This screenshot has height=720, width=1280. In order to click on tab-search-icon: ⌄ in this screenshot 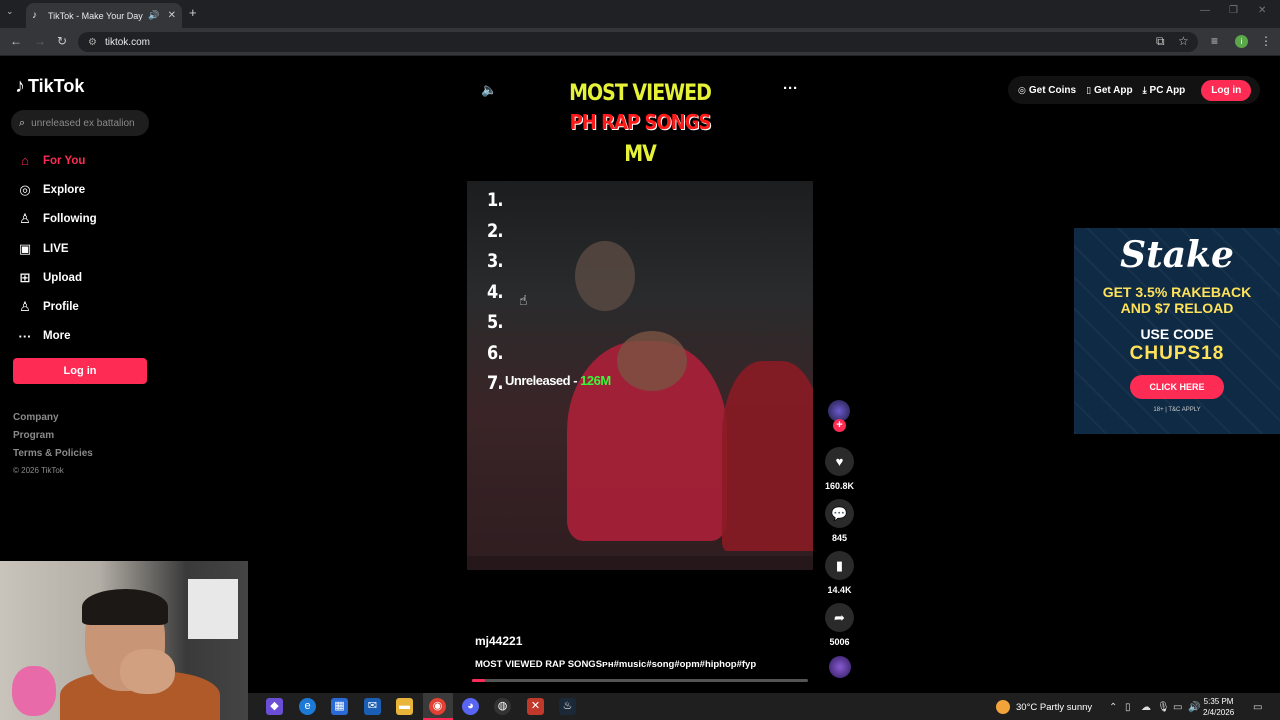, I will do `click(10, 11)`.